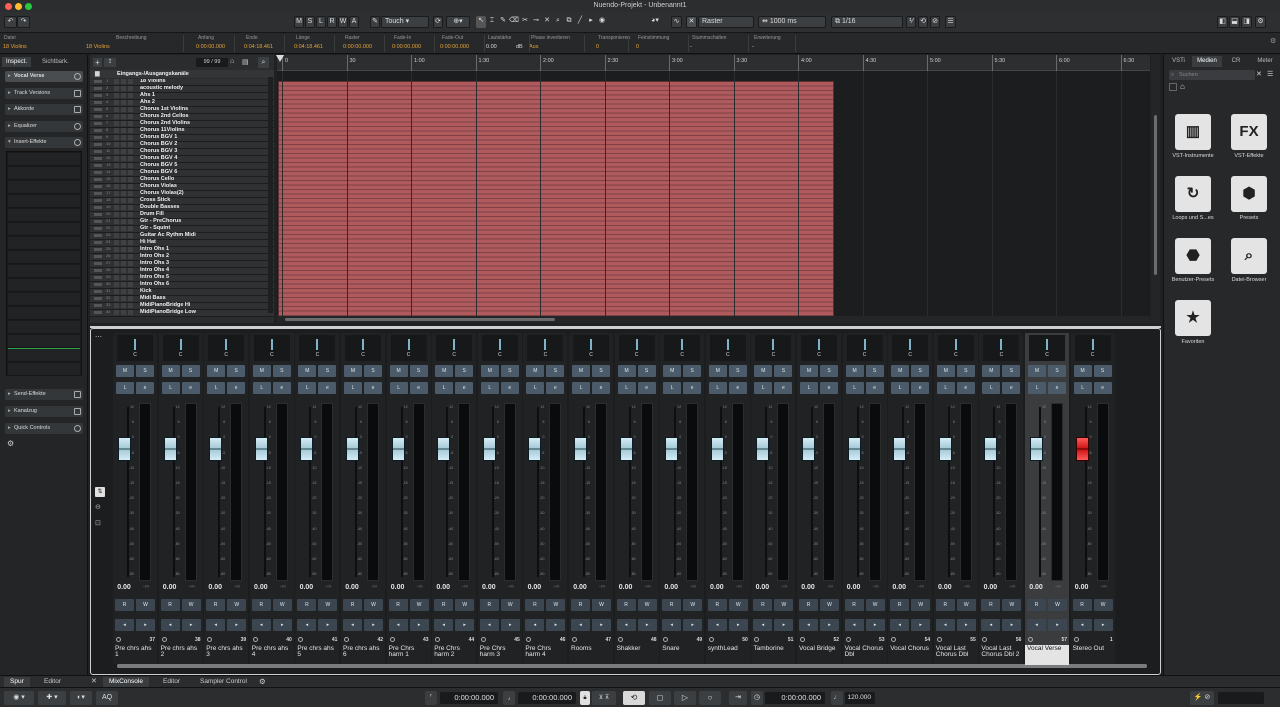  I want to click on punch-icon: ⊻ ⊼, so click(604, 698).